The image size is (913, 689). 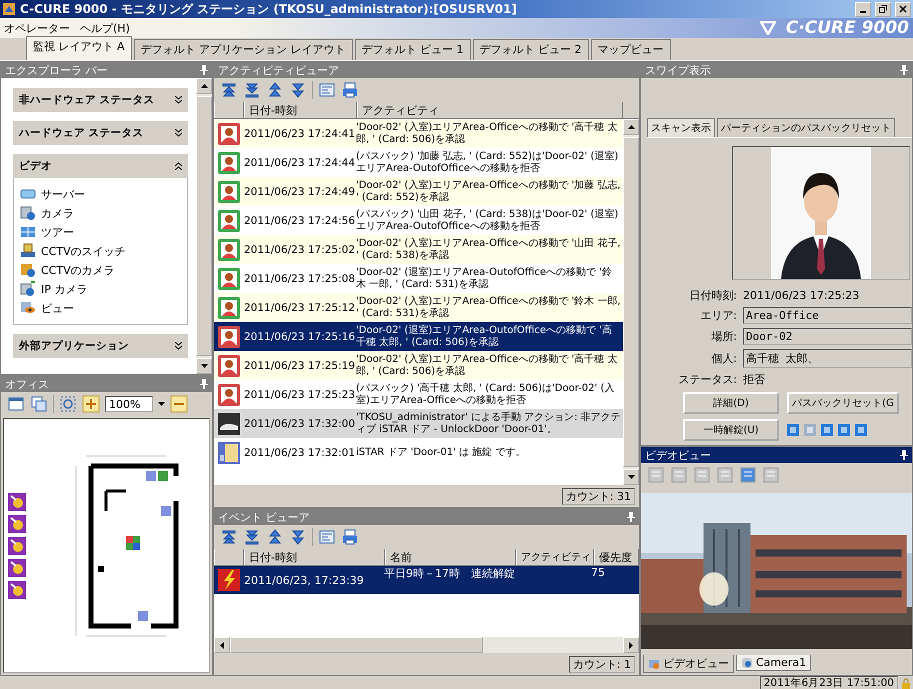 I want to click on close-button, so click(x=903, y=9).